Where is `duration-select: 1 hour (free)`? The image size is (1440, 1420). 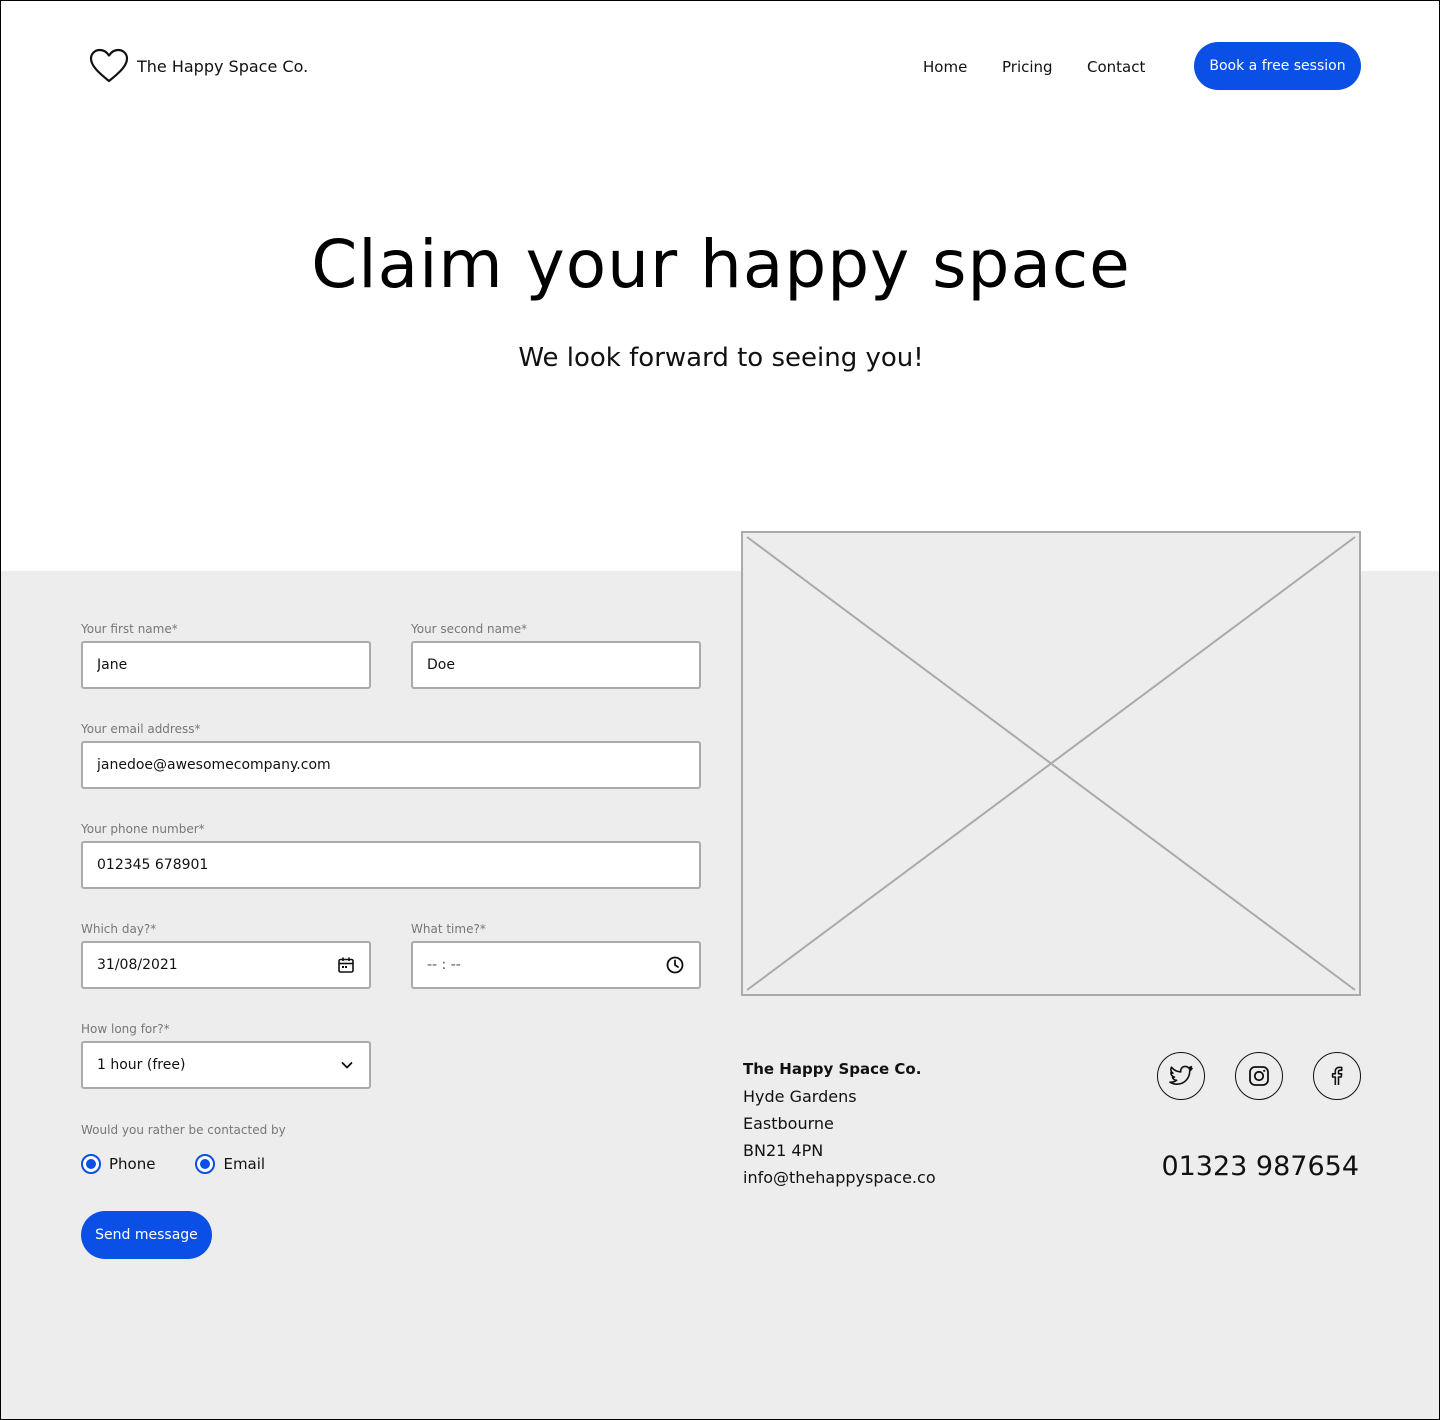 duration-select: 1 hour (free) is located at coordinates (226, 1065).